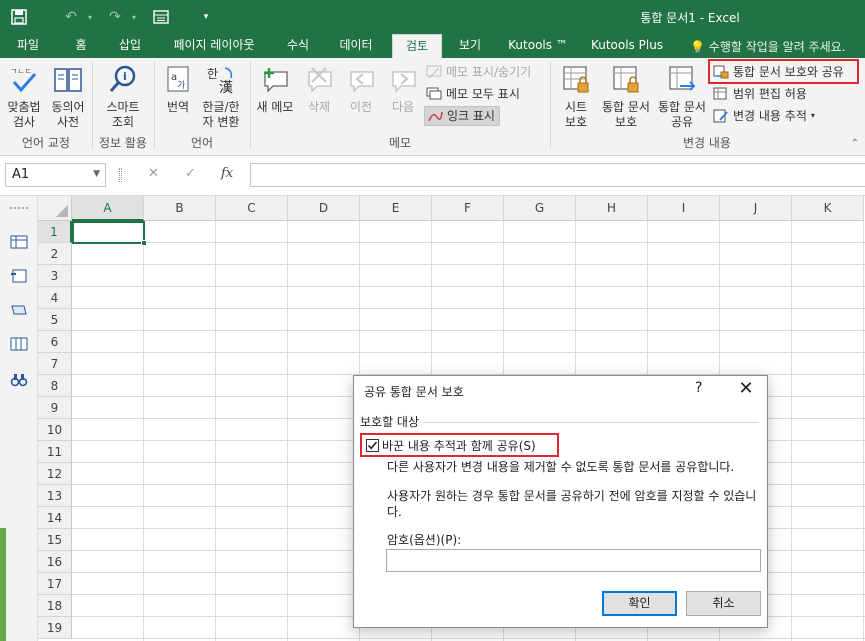 This screenshot has height=641, width=865. What do you see at coordinates (361, 107) in the screenshot?
I see `previous-comment-label: 이전` at bounding box center [361, 107].